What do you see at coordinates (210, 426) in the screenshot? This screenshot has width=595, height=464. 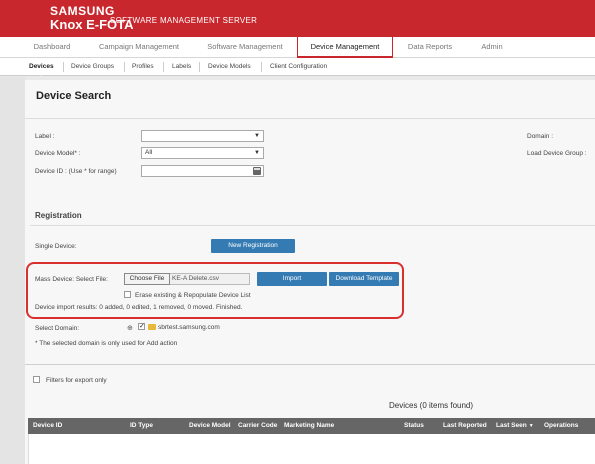 I see `col-device-model: Device Model` at bounding box center [210, 426].